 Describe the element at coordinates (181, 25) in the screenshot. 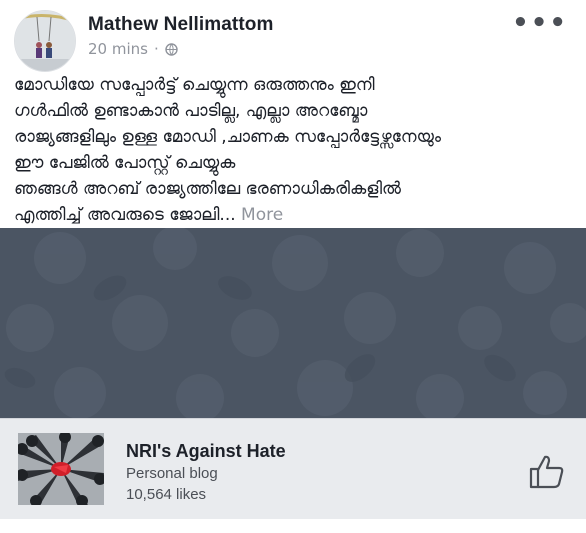

I see `author-name: Mathew Nellimattom` at that location.